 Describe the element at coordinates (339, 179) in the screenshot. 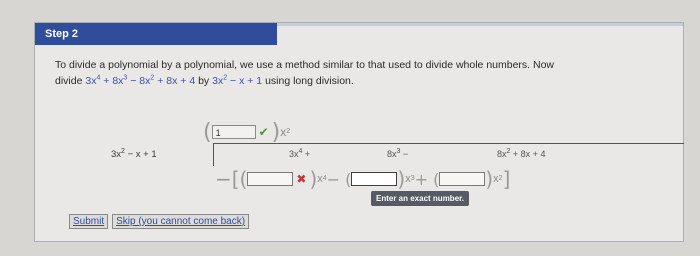

I see `subtract-mid: − (` at that location.